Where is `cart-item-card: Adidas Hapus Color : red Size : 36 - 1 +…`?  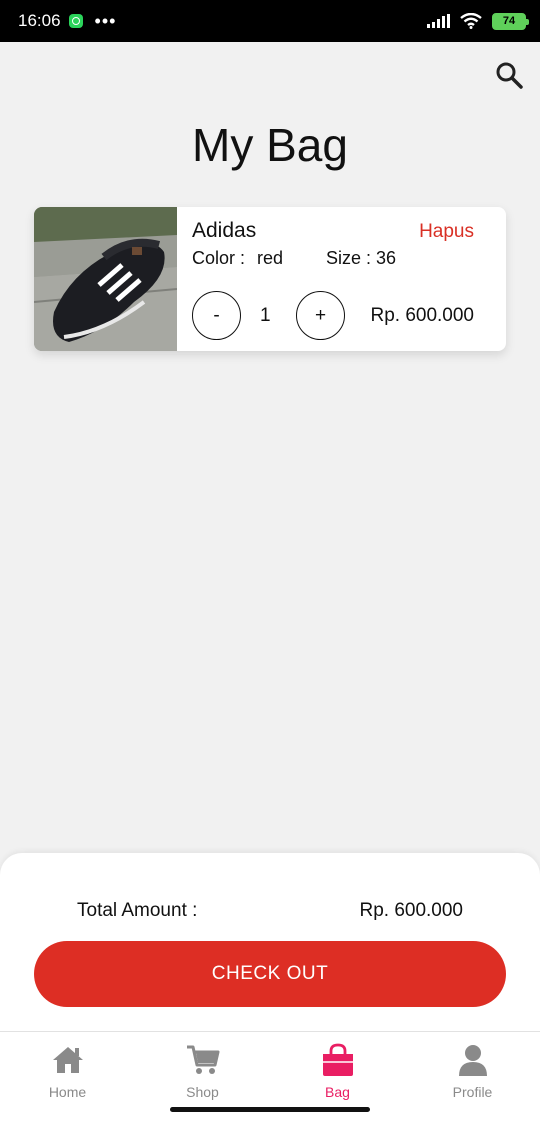
cart-item-card: Adidas Hapus Color : red Size : 36 - 1 +… is located at coordinates (270, 279).